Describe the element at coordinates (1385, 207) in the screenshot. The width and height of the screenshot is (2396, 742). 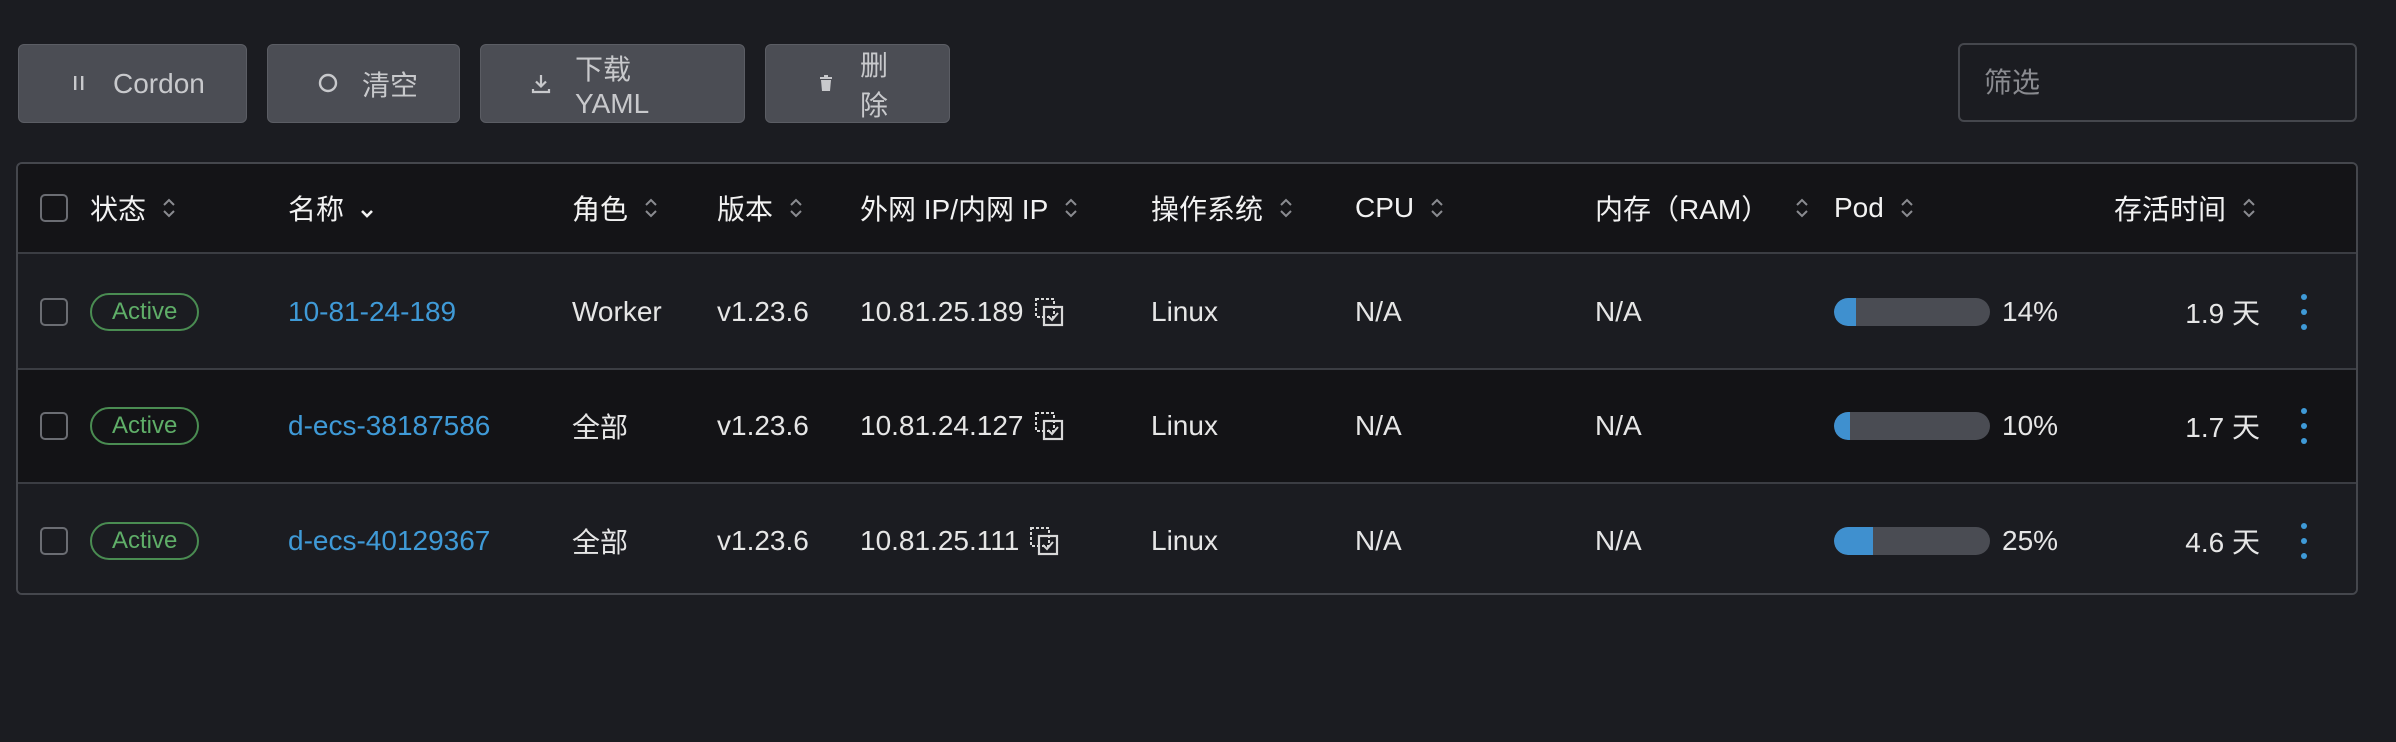
I see `column-header-label: CPU` at that location.